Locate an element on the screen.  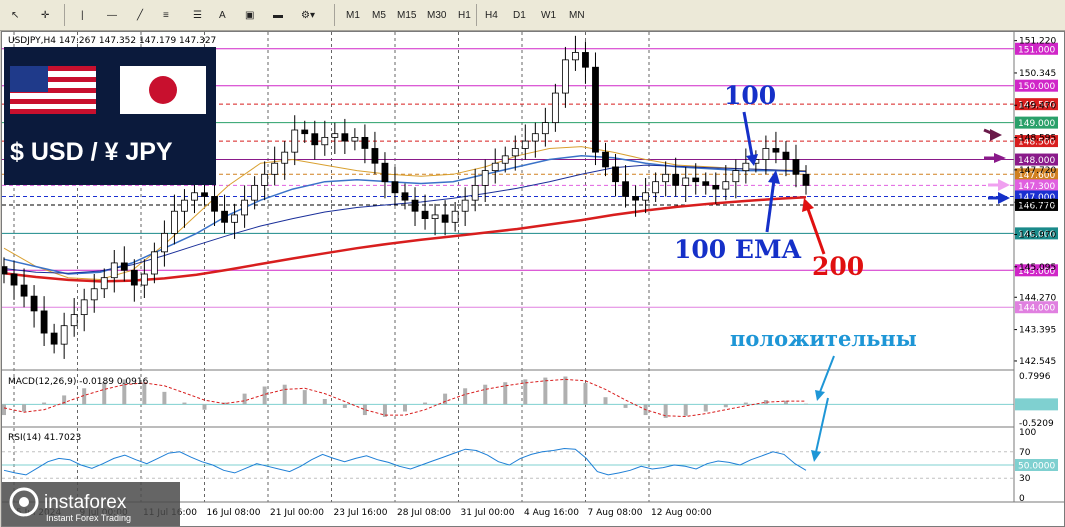
us-flag-icon is located at coordinates (53, 90).